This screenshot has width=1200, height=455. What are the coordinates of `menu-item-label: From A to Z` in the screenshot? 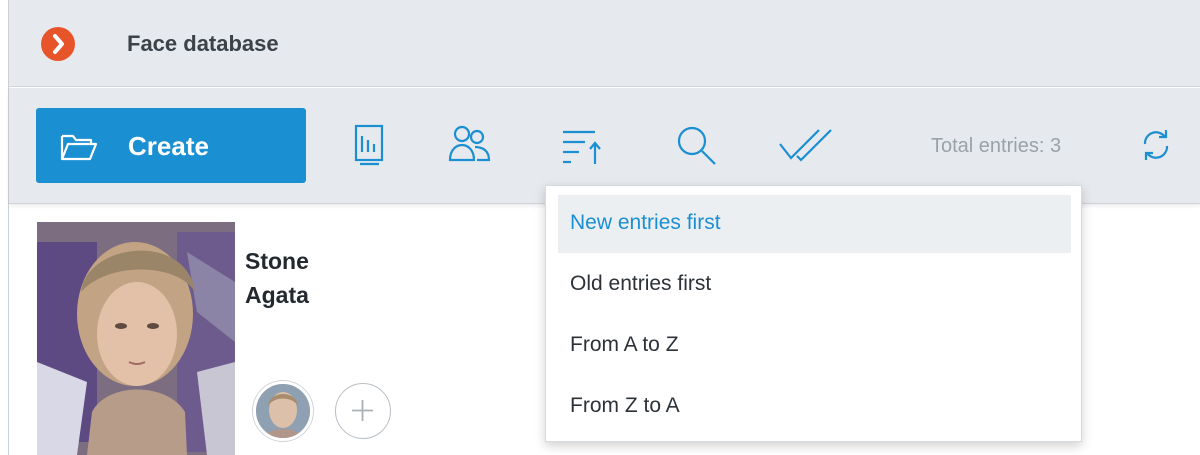 It's located at (624, 344).